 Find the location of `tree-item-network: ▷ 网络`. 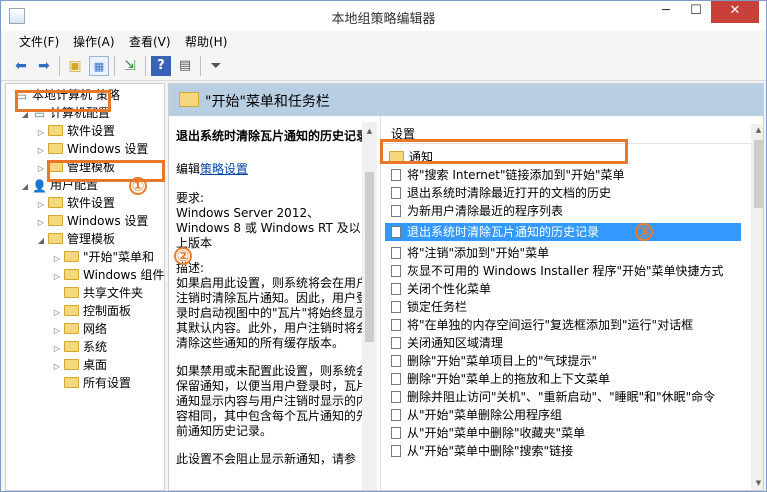

tree-item-network: ▷ 网络 is located at coordinates (79, 329).